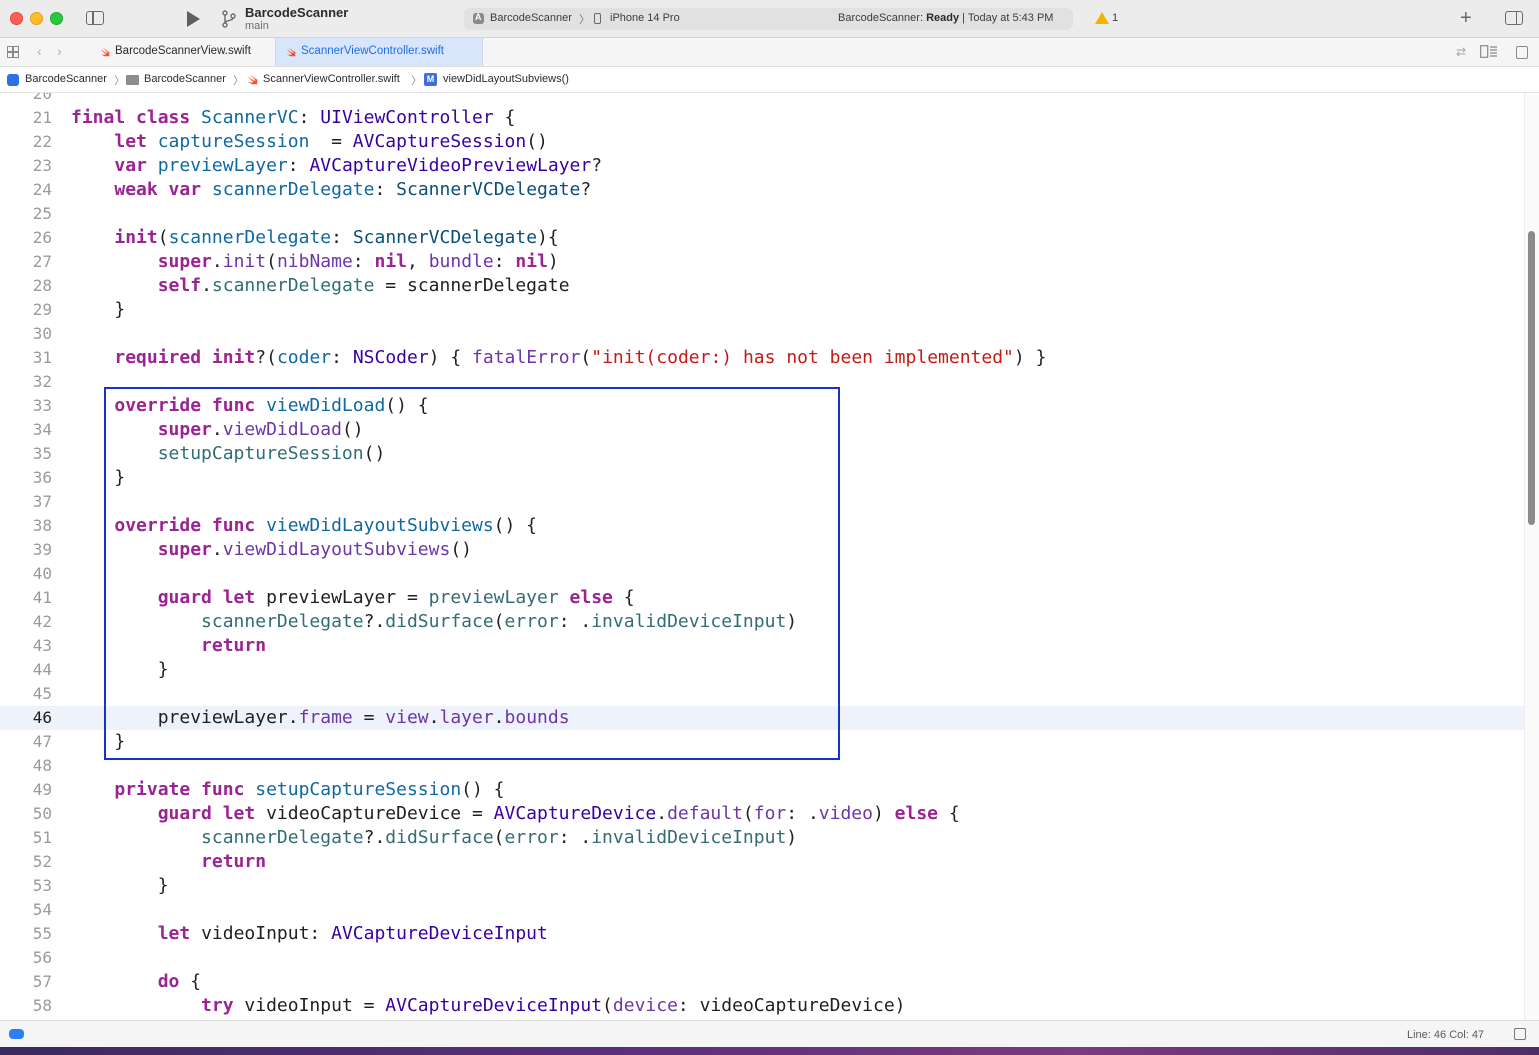  What do you see at coordinates (331, 79) in the screenshot?
I see `breadcrumb-file: ScannerViewController.swift` at bounding box center [331, 79].